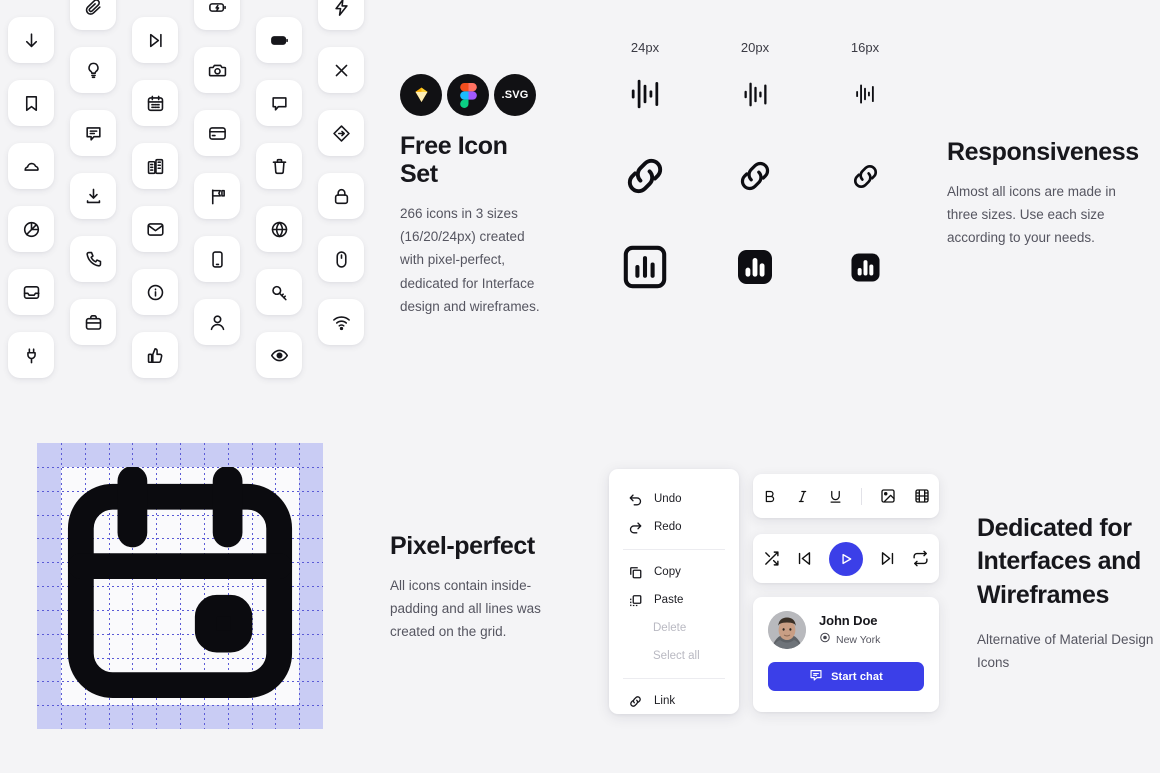 Image resolution: width=1160 pixels, height=773 pixels. Describe the element at coordinates (454, 160) in the screenshot. I see `free-icon-set-title: Free Icon Set` at that location.